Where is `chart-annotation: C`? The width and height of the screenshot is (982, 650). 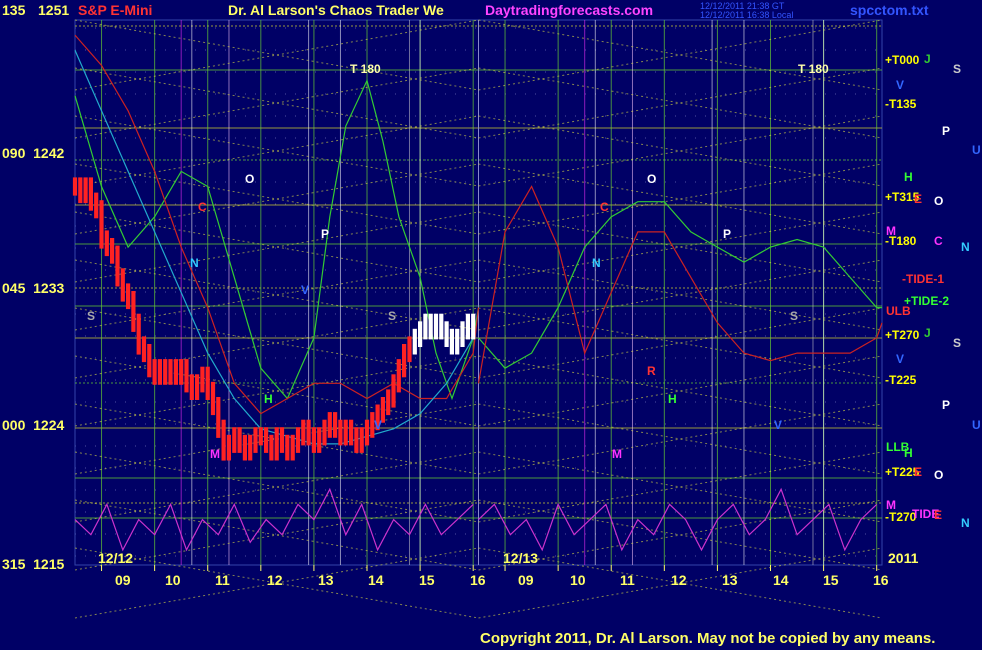
chart-annotation: C is located at coordinates (604, 207).